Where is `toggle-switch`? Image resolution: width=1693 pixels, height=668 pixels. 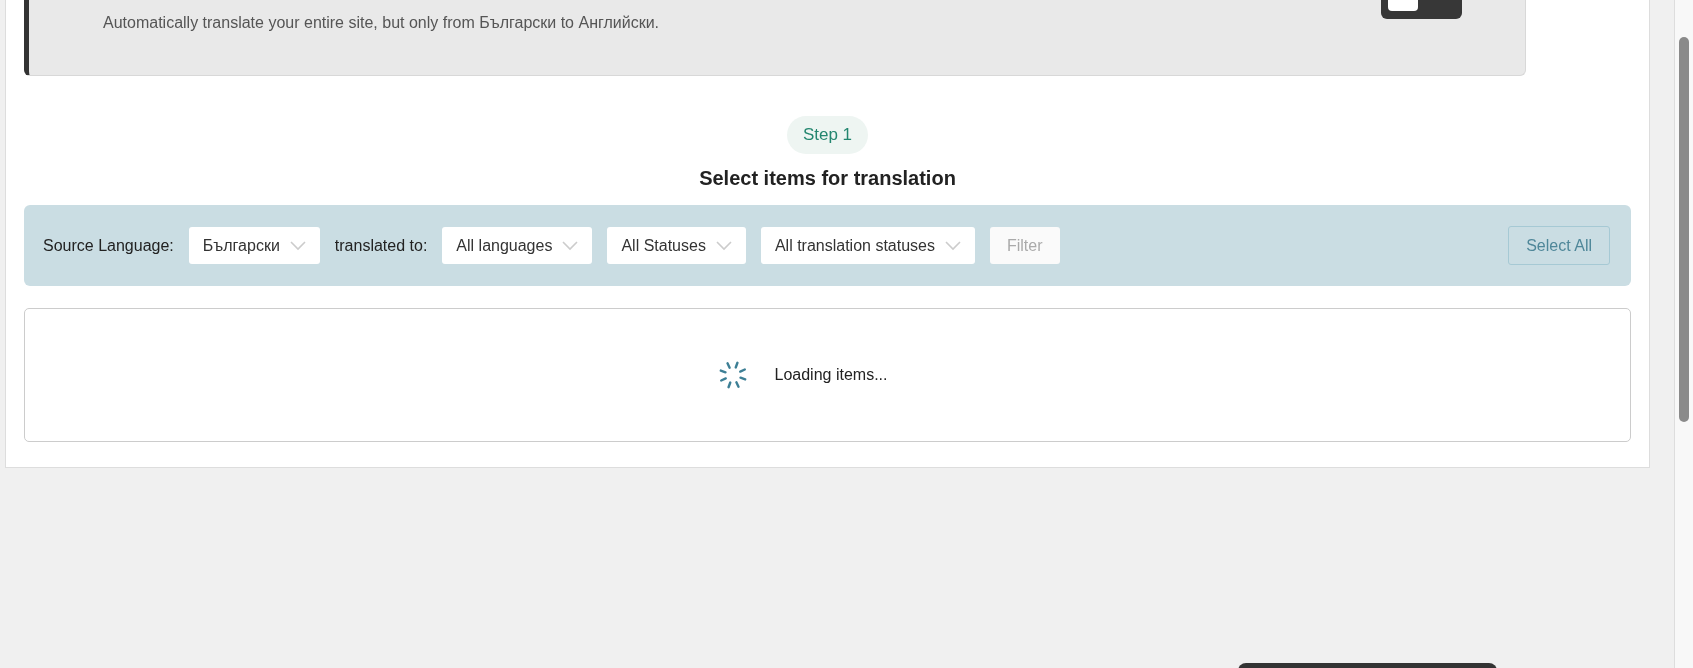
toggle-switch is located at coordinates (1421, 9).